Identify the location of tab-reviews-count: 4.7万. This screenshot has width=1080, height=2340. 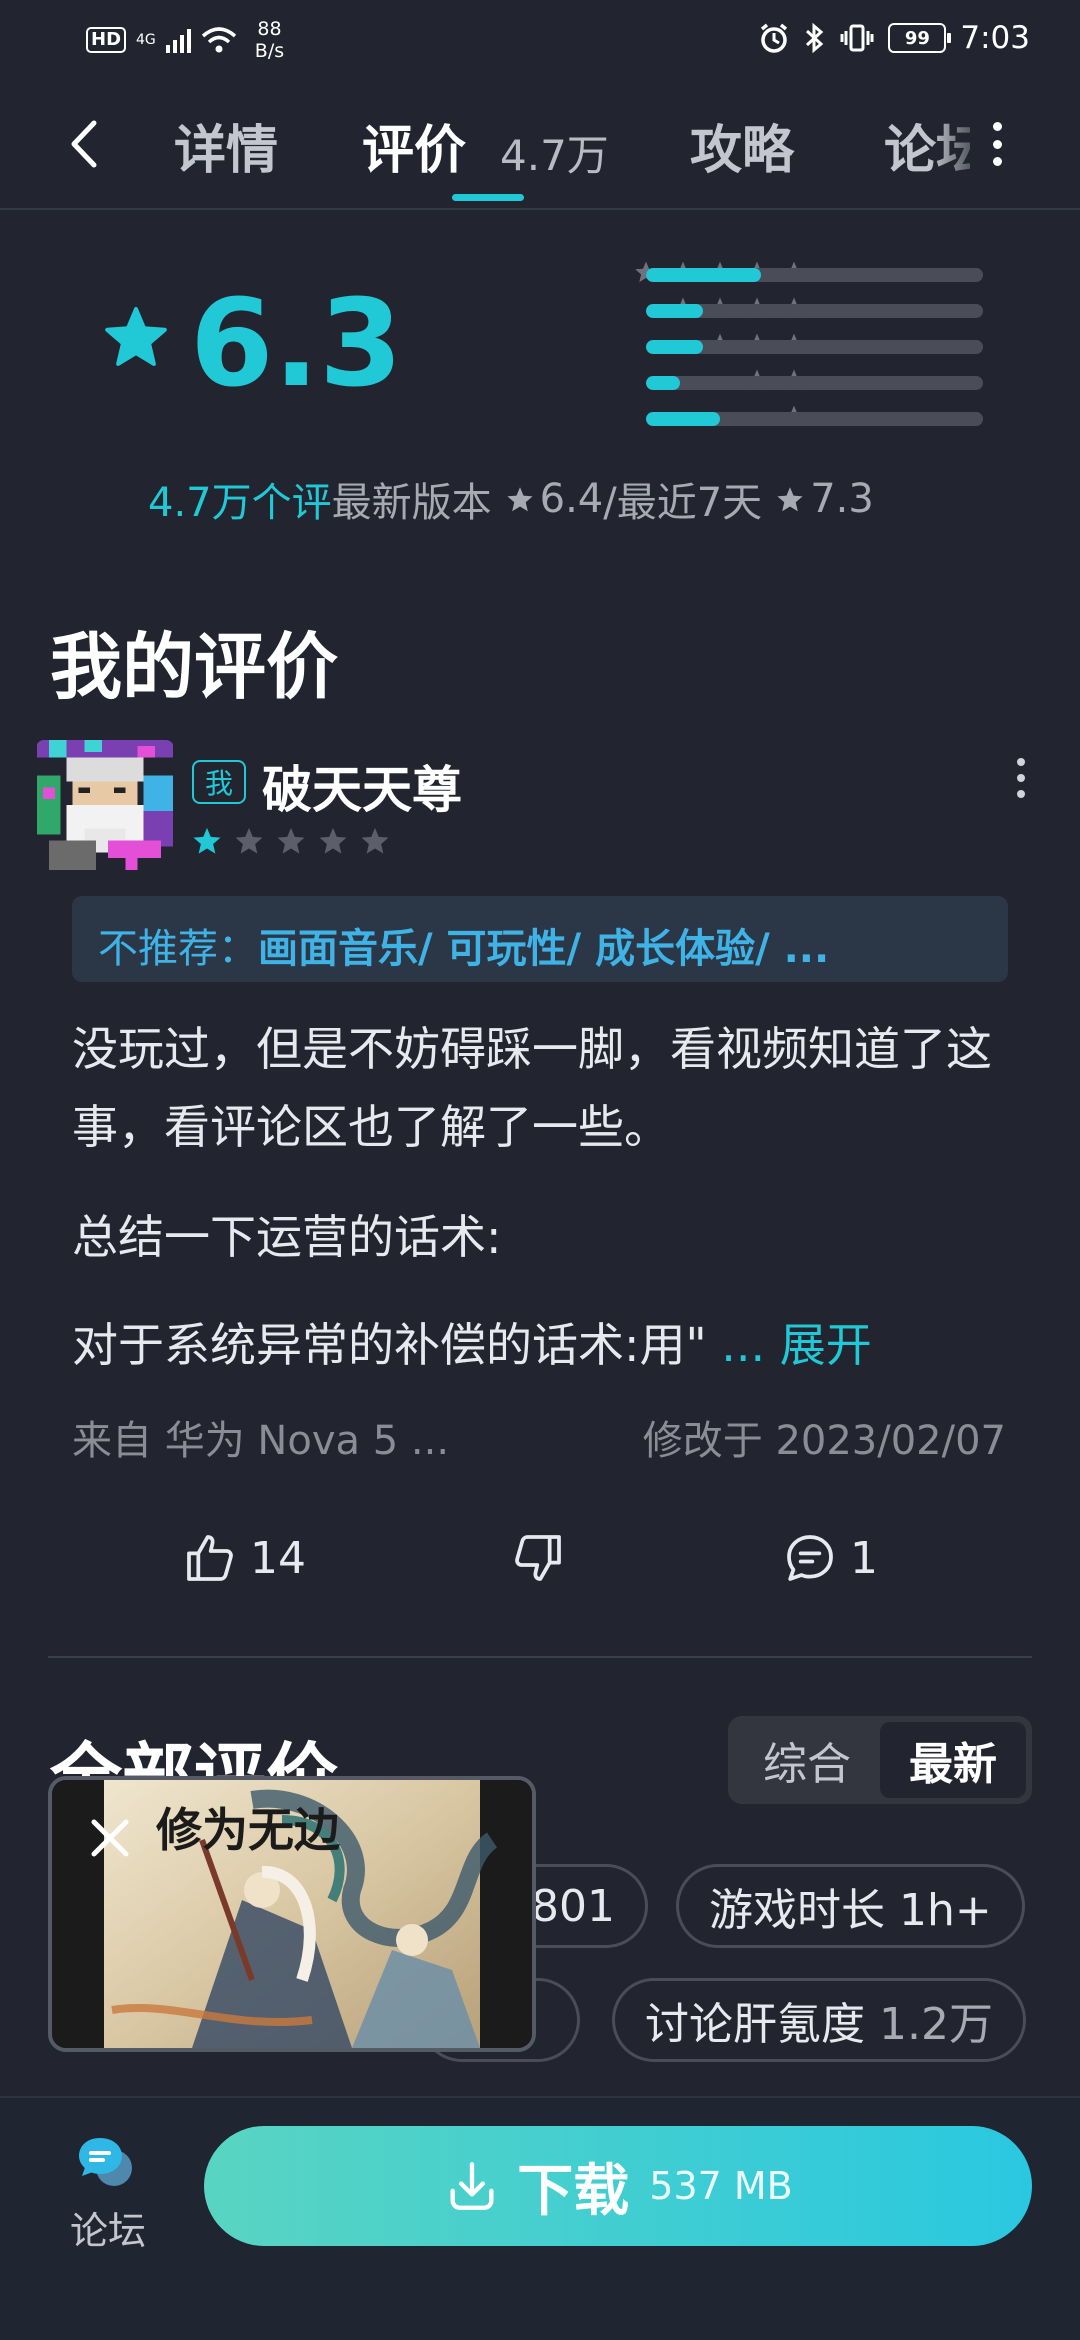
(554, 155).